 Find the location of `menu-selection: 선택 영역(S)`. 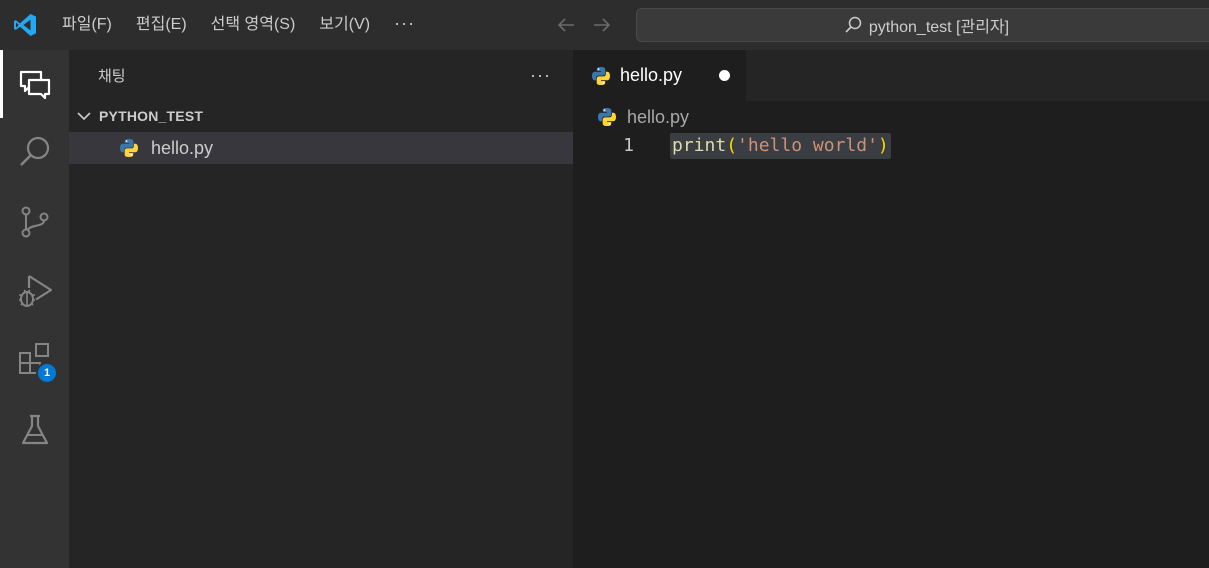

menu-selection: 선택 영역(S) is located at coordinates (253, 25).